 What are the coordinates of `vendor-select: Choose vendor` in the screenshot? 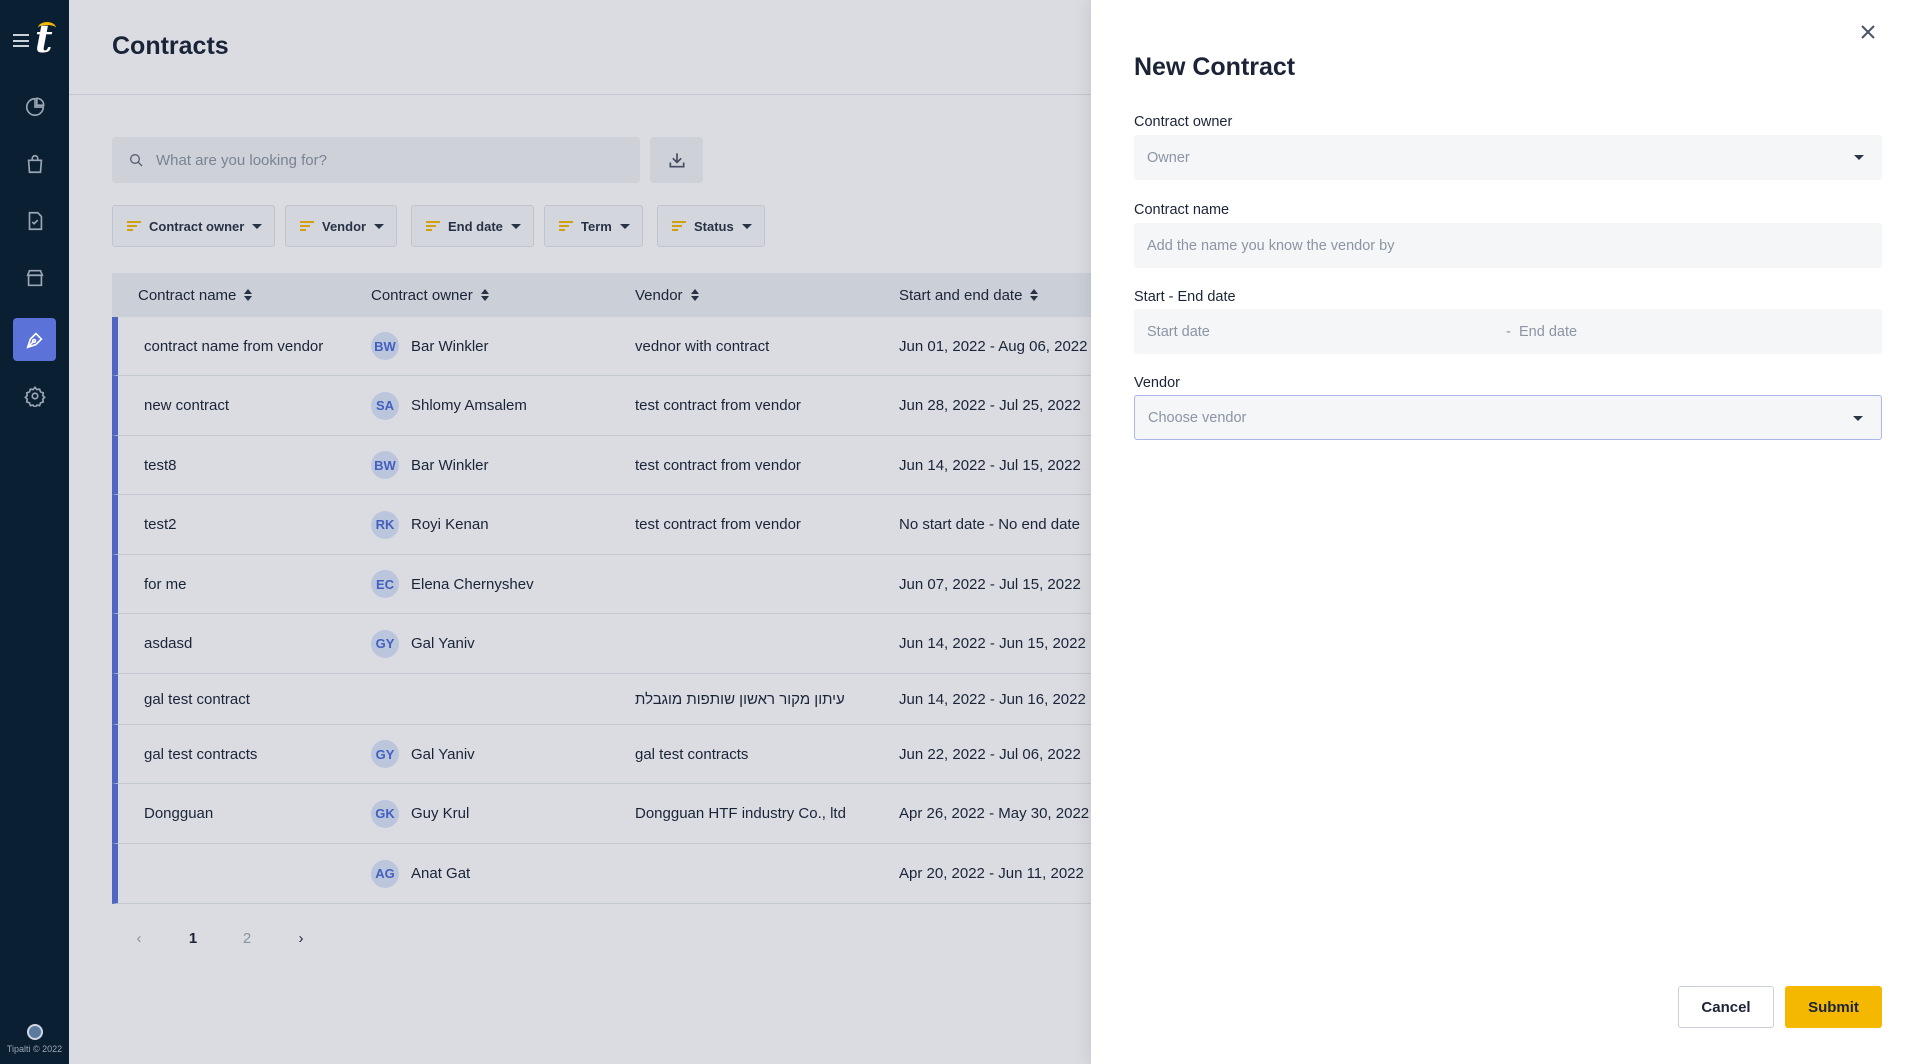 It's located at (1508, 417).